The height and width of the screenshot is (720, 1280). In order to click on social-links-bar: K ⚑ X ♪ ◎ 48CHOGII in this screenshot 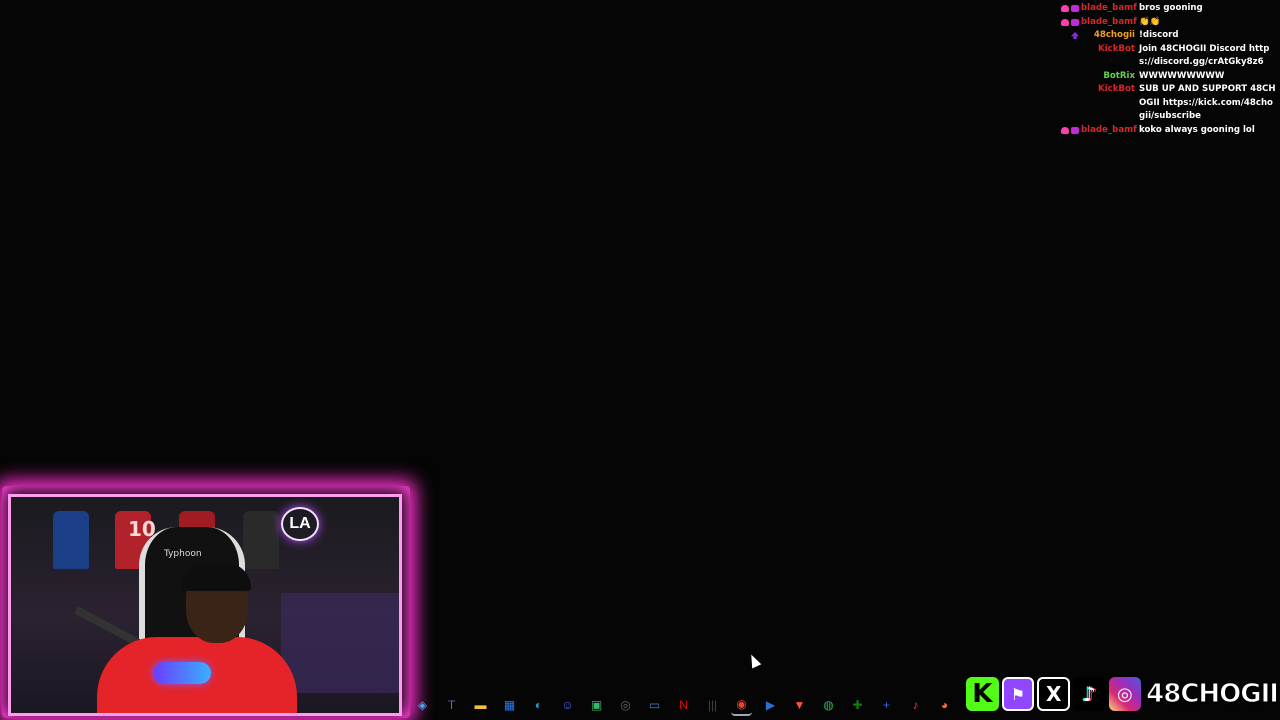, I will do `click(1123, 694)`.